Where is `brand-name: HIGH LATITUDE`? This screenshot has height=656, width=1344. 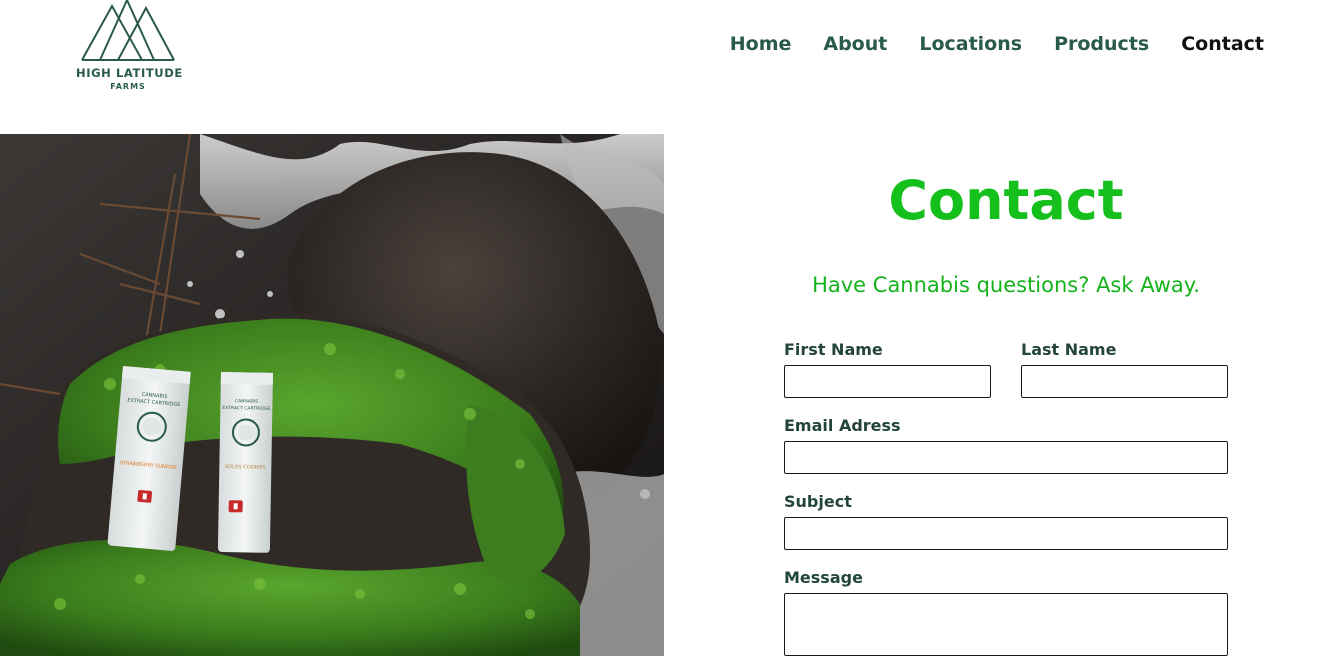 brand-name: HIGH LATITUDE is located at coordinates (129, 73).